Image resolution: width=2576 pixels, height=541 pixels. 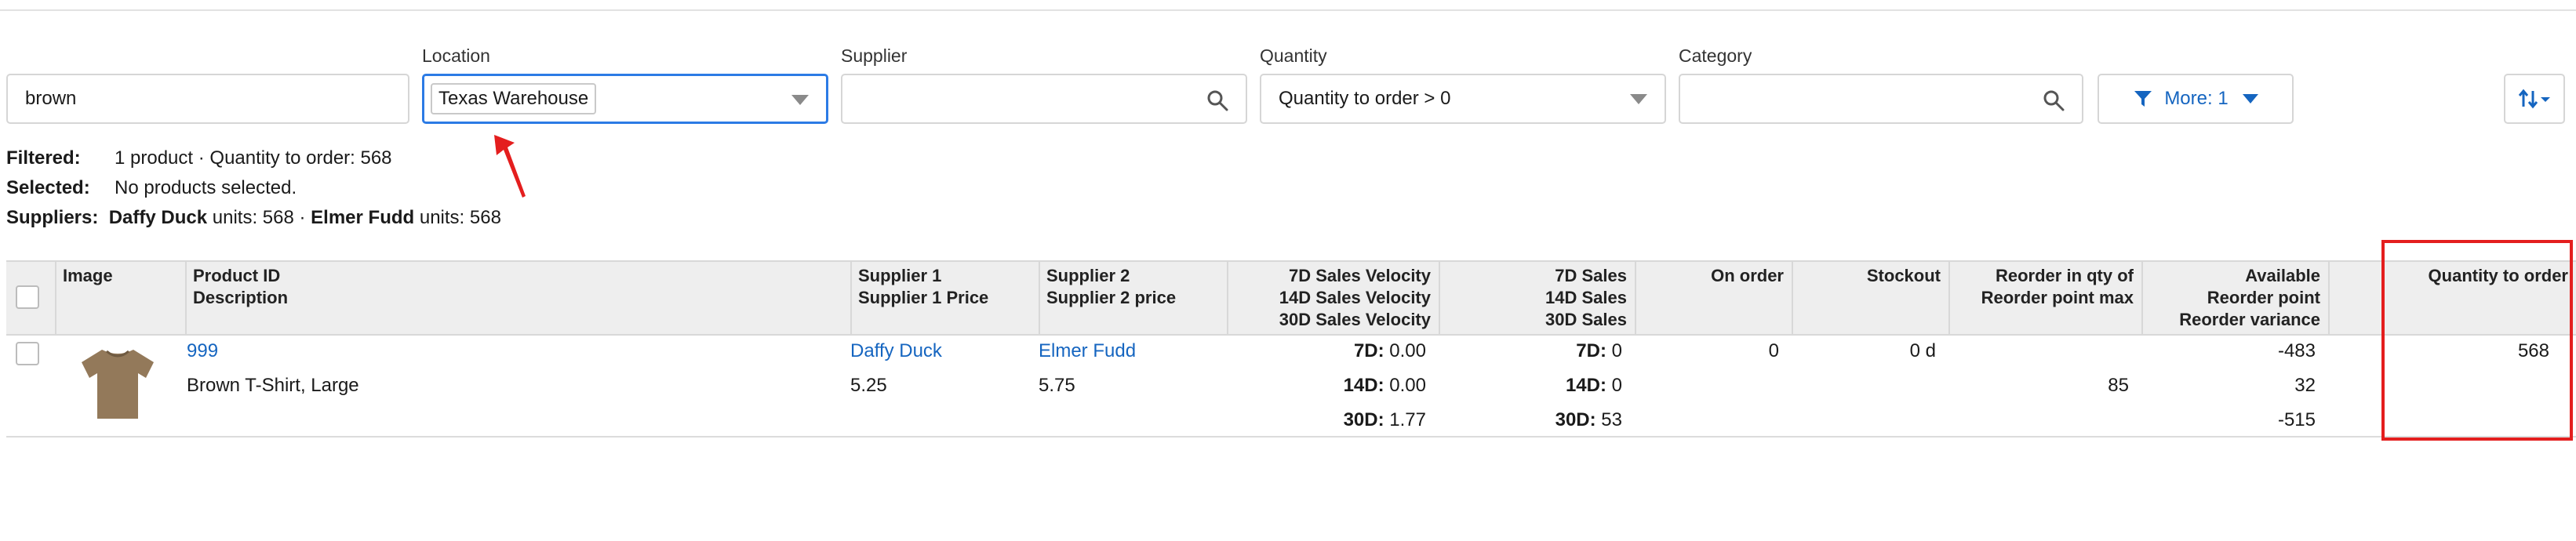 I want to click on sales-14d: 14D: 0, so click(x=1593, y=385).